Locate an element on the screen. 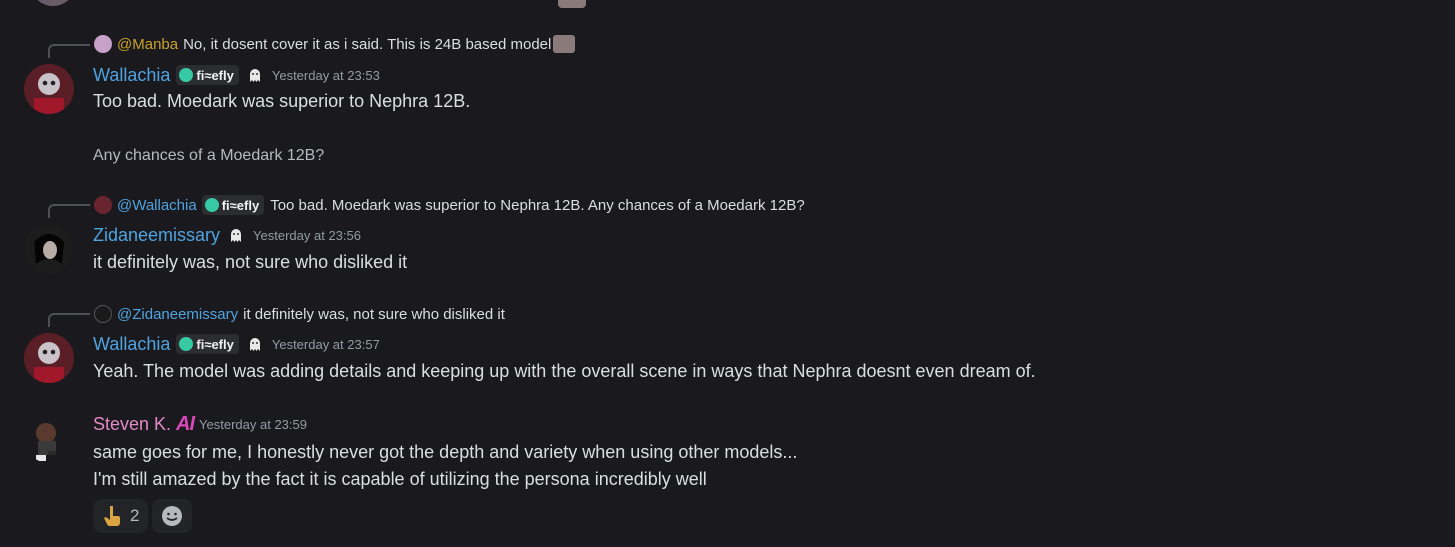 This screenshot has width=1455, height=547. add-reaction-icon is located at coordinates (172, 516).